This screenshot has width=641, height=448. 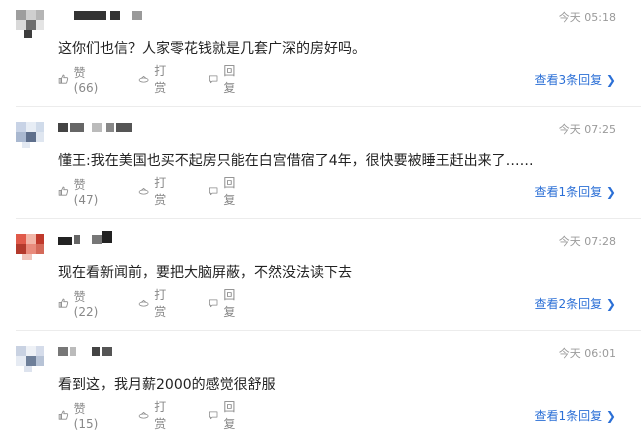 What do you see at coordinates (575, 79) in the screenshot?
I see `view-replies-link: 查看3条回复 ❯` at bounding box center [575, 79].